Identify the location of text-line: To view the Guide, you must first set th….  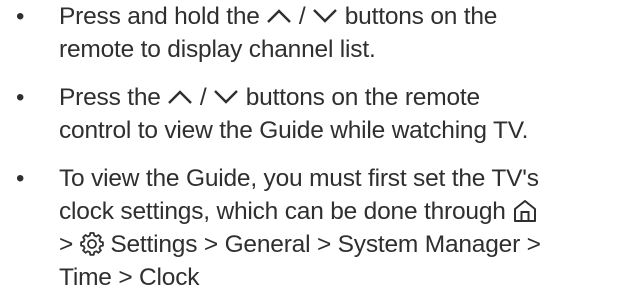
(299, 178).